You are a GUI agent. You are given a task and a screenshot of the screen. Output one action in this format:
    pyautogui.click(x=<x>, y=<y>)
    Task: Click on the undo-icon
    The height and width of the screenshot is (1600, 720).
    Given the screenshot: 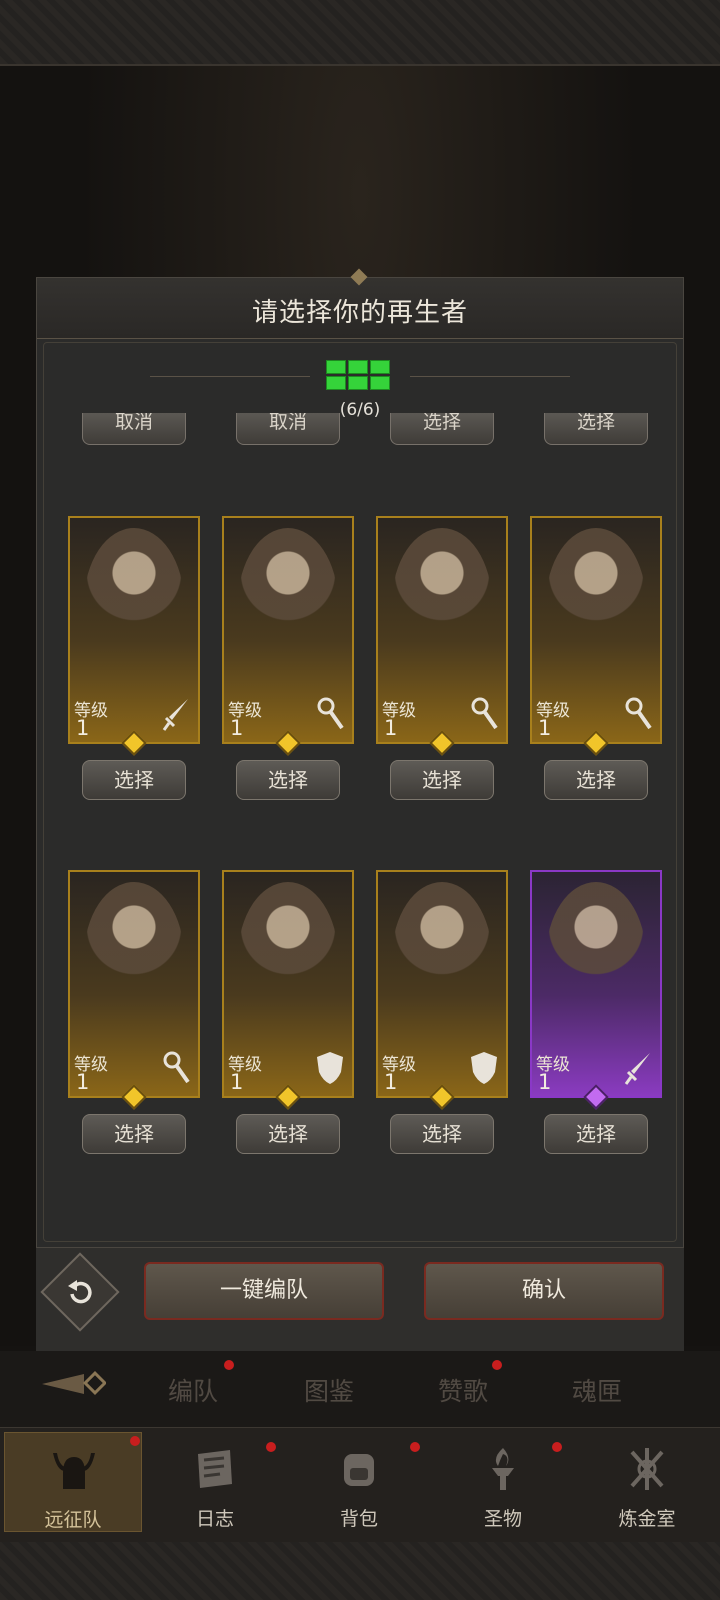 What is the action you would take?
    pyautogui.click(x=80, y=1292)
    